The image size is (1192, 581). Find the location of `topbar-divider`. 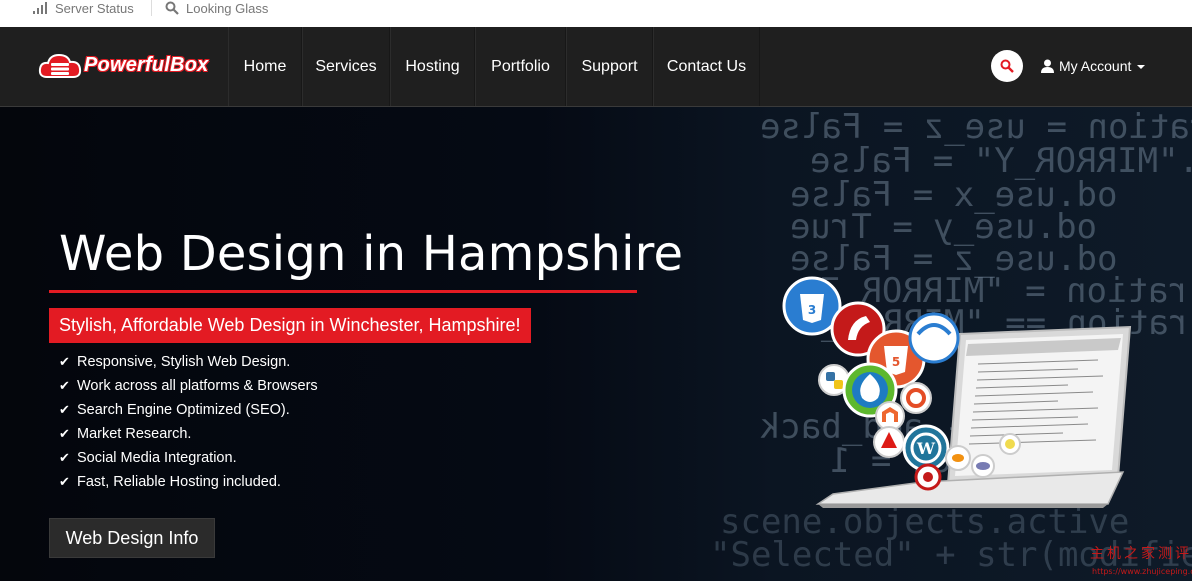

topbar-divider is located at coordinates (151, 8).